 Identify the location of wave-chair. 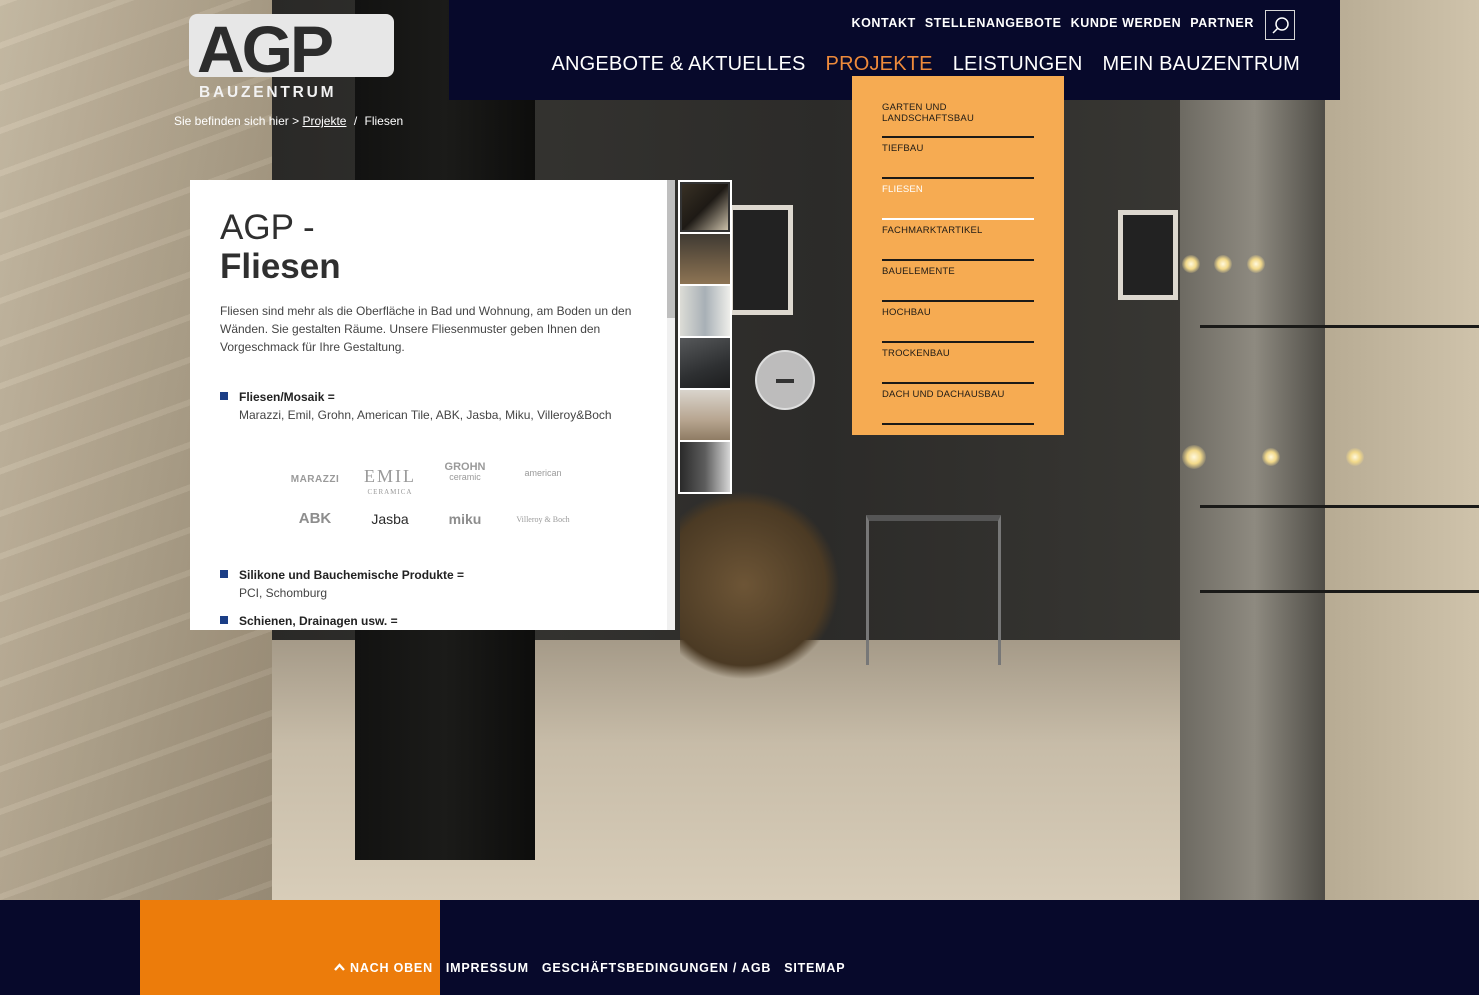
(760, 585).